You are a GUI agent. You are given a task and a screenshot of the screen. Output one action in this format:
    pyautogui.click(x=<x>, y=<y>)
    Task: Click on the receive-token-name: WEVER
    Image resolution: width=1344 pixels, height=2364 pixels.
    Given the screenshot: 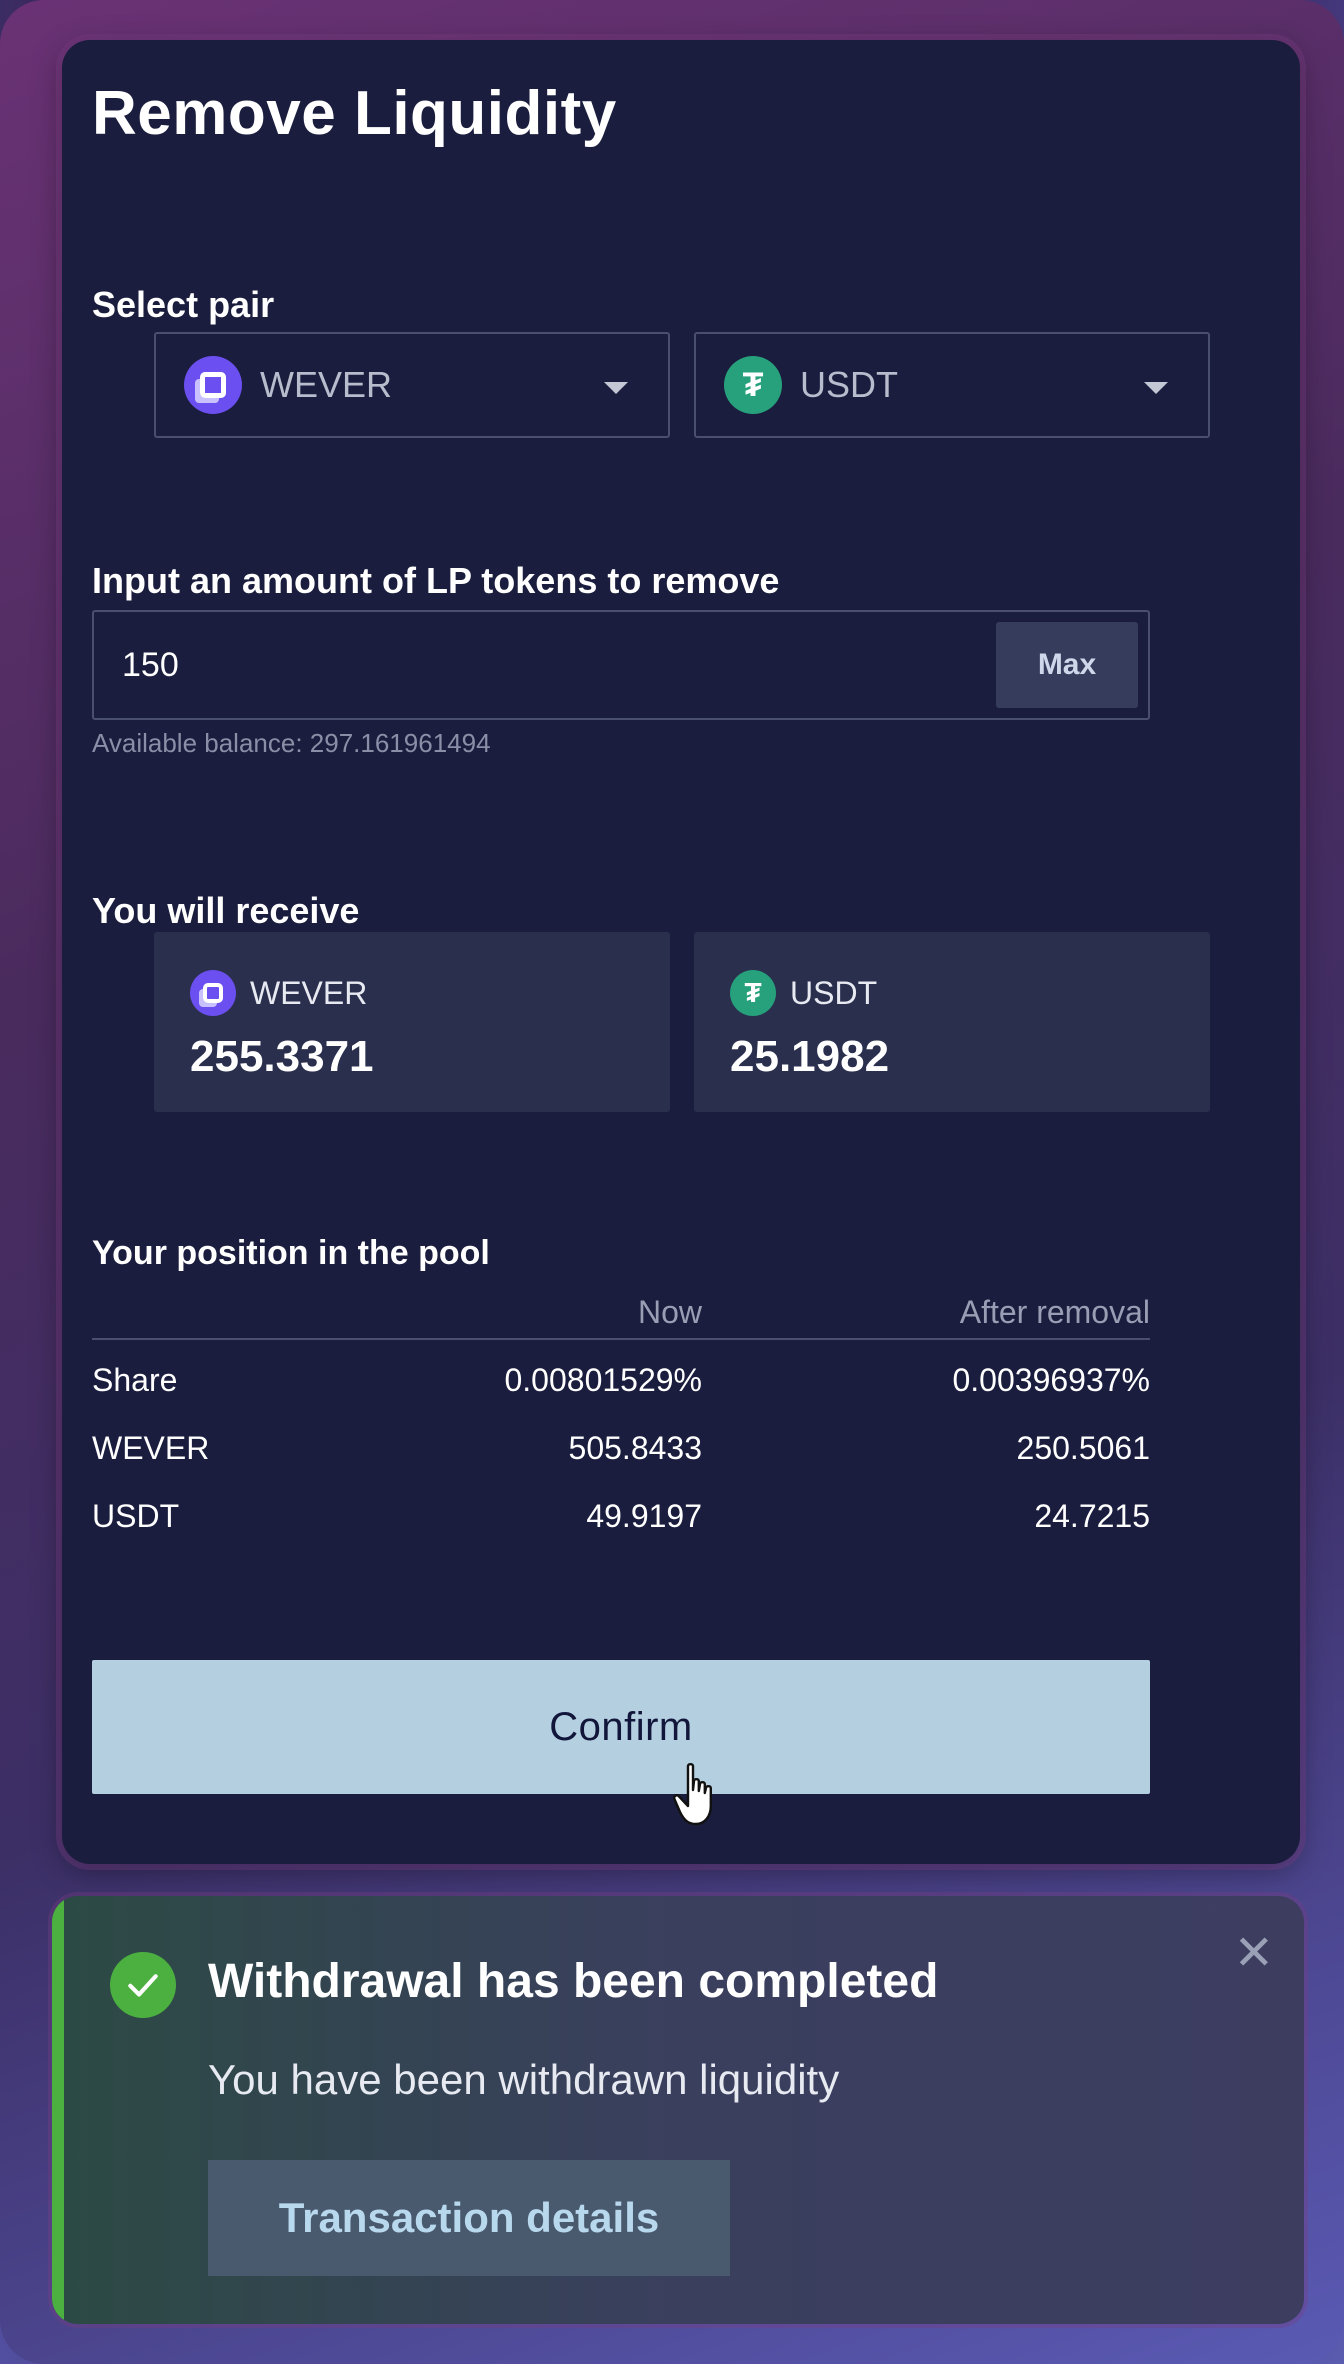 What is the action you would take?
    pyautogui.click(x=309, y=992)
    